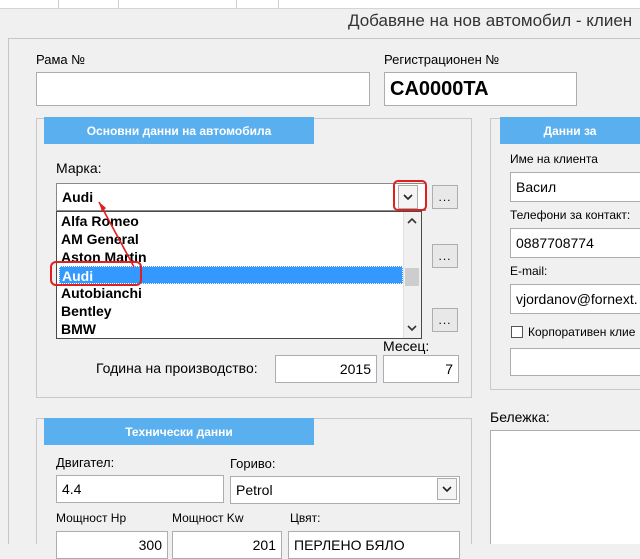  I want to click on fuel-label: Гориво:, so click(253, 463).